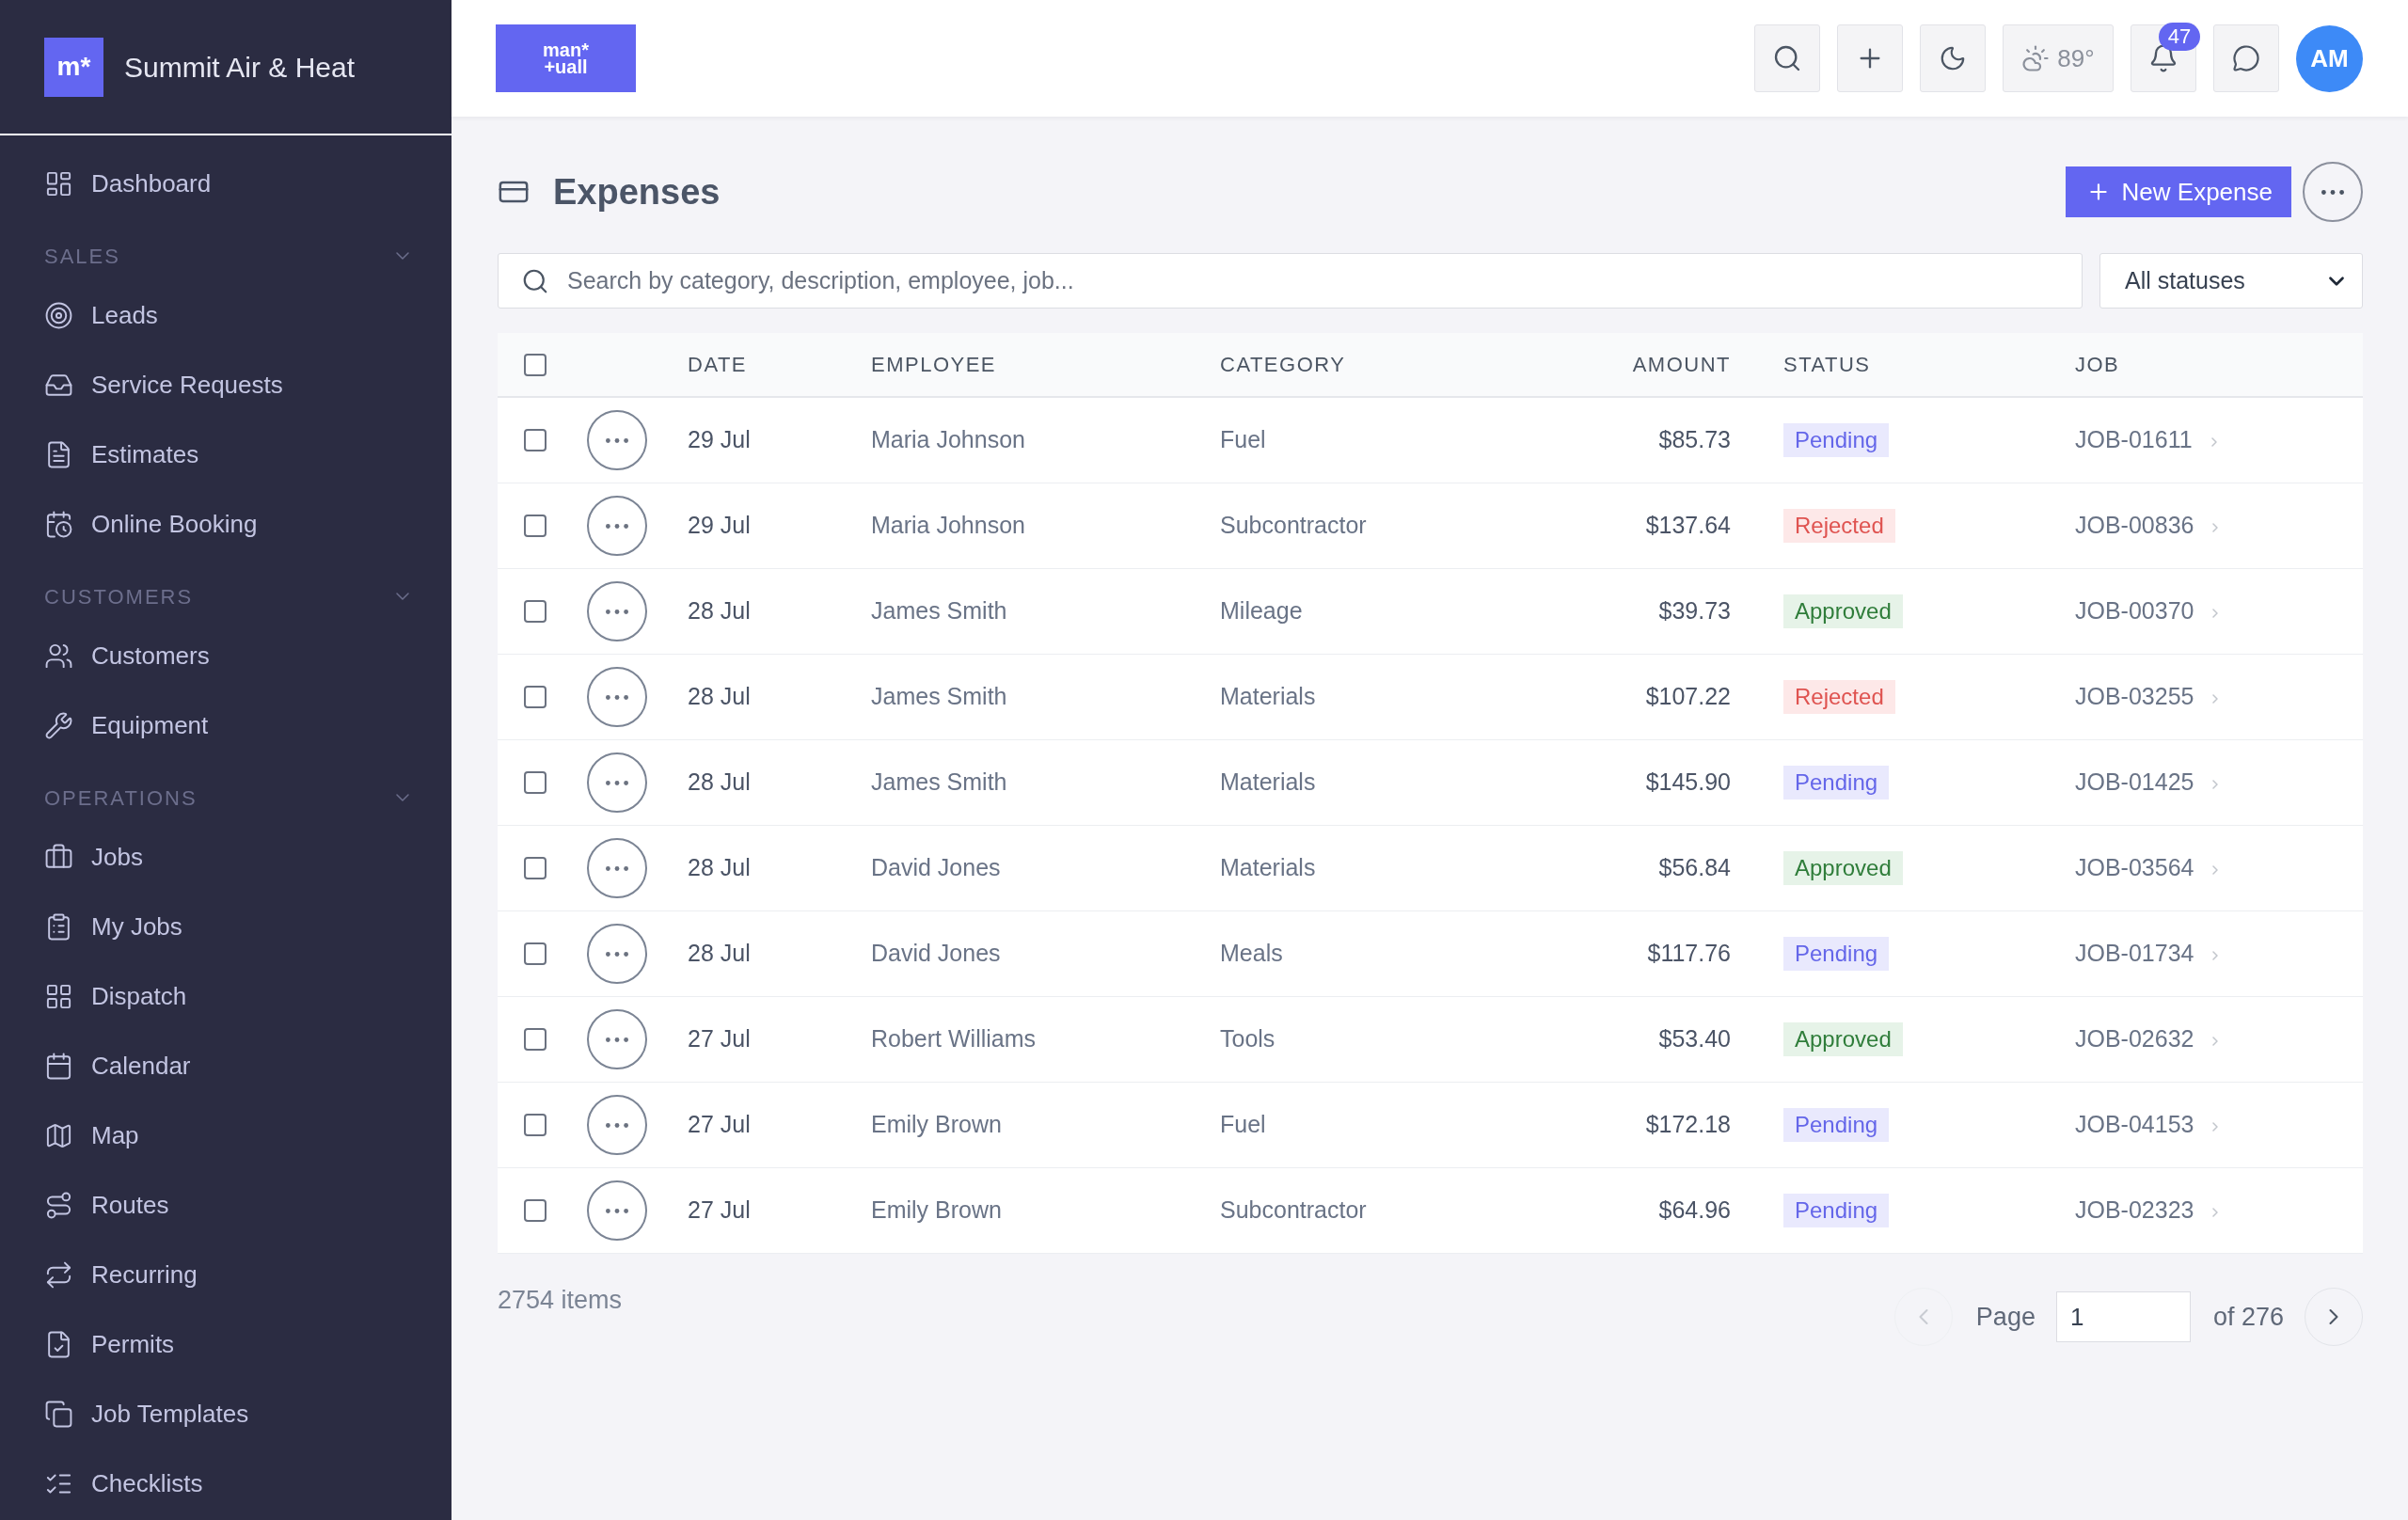  I want to click on nav-item: Job Templates, so click(226, 1414).